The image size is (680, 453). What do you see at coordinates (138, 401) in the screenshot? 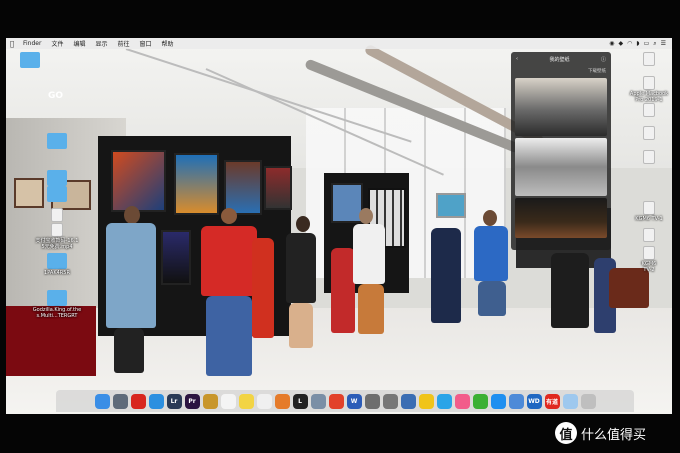
I see `netease-music-icon` at bounding box center [138, 401].